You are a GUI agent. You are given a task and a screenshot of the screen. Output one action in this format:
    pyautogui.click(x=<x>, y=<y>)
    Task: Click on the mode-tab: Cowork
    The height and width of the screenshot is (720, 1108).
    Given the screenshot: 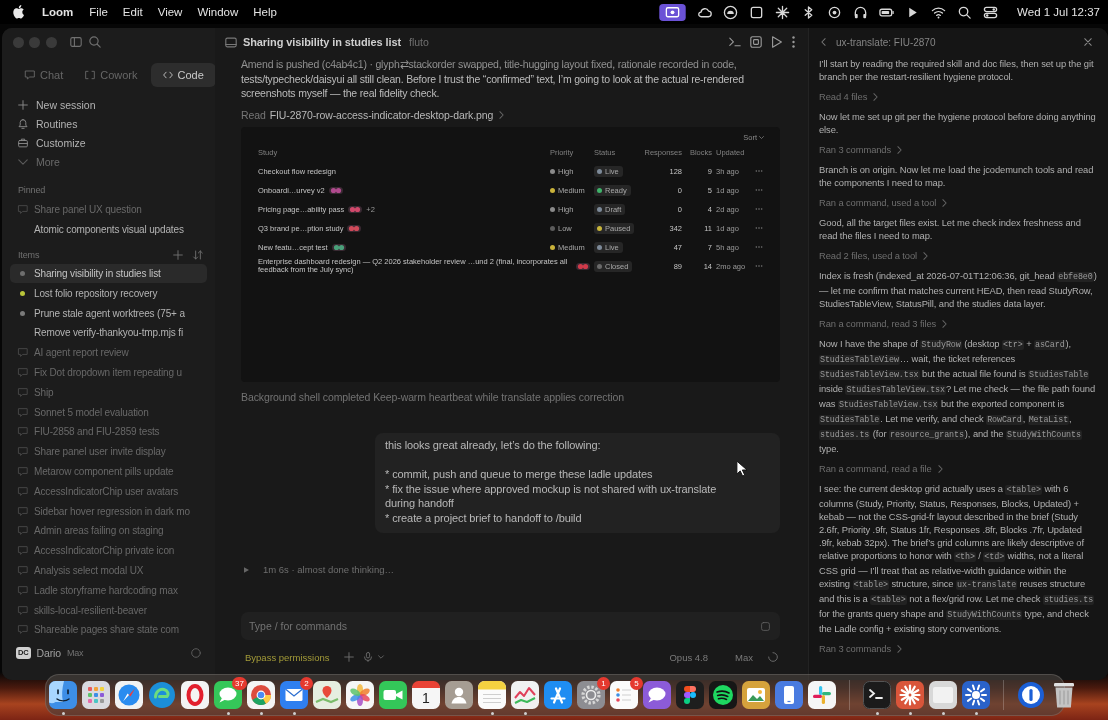 What is the action you would take?
    pyautogui.click(x=111, y=75)
    